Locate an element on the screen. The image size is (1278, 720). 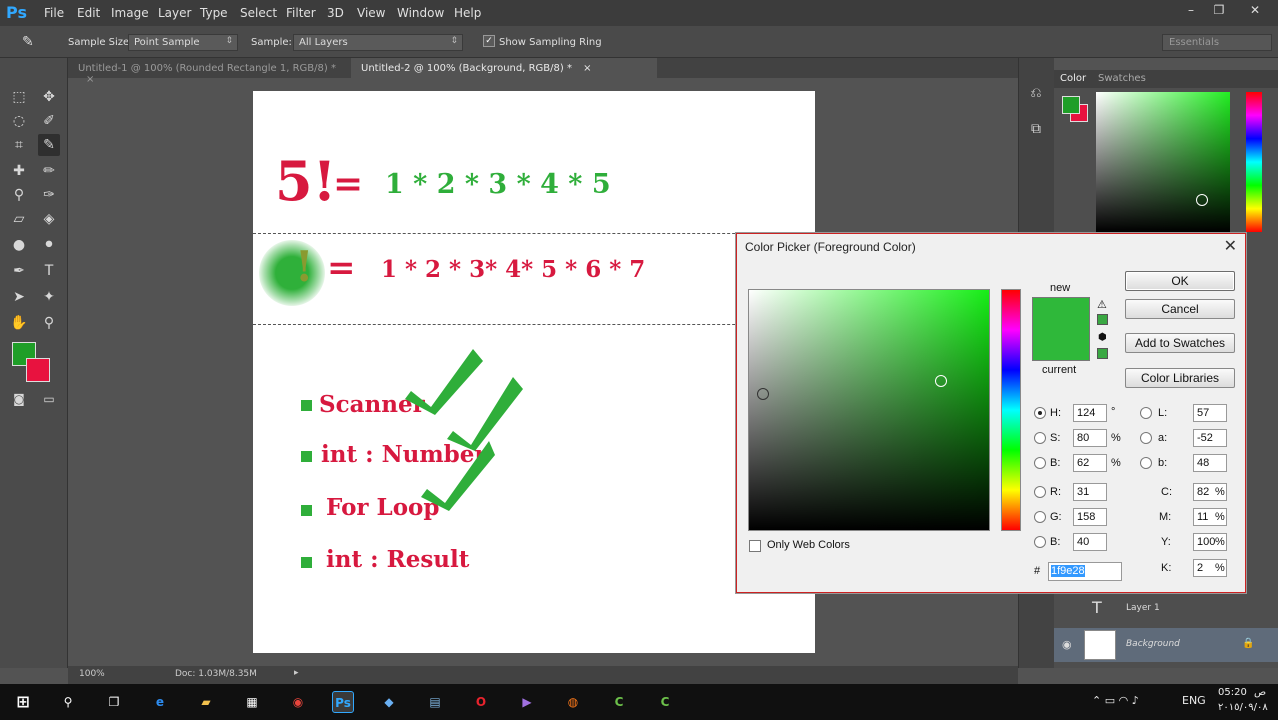
type-icon: T is located at coordinates (49, 271).